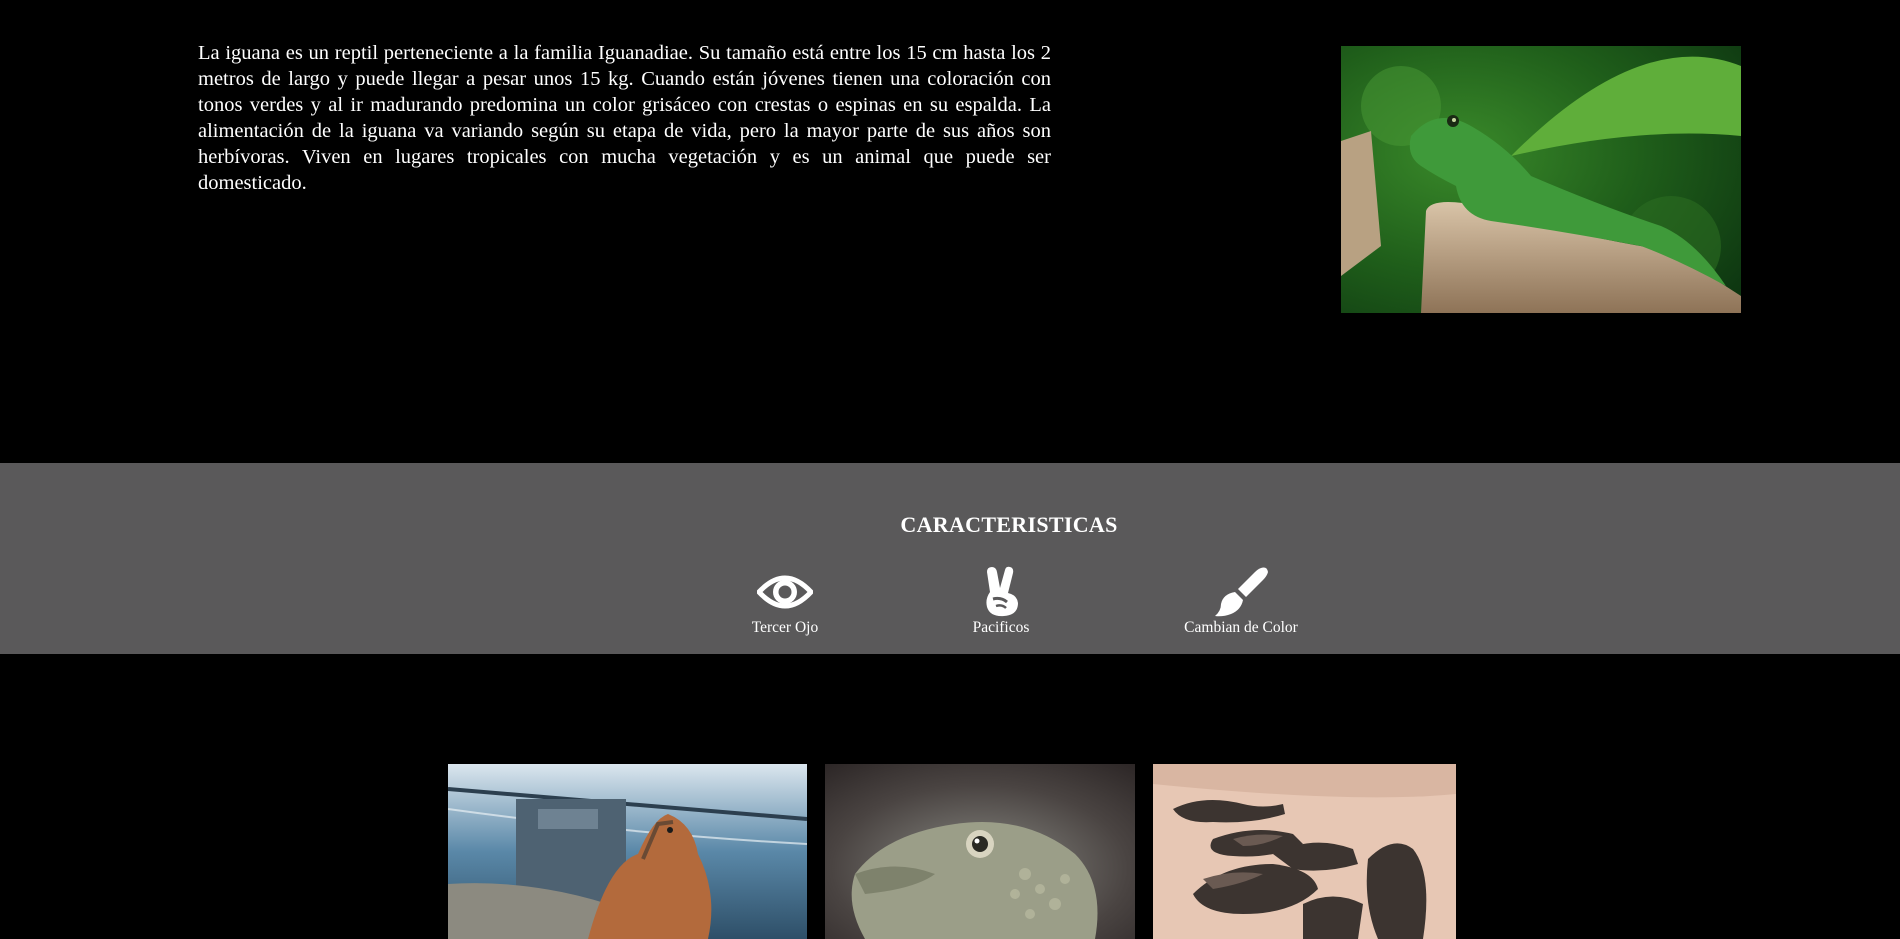 The image size is (1900, 939). I want to click on feature-label: Cambian de Color, so click(1241, 627).